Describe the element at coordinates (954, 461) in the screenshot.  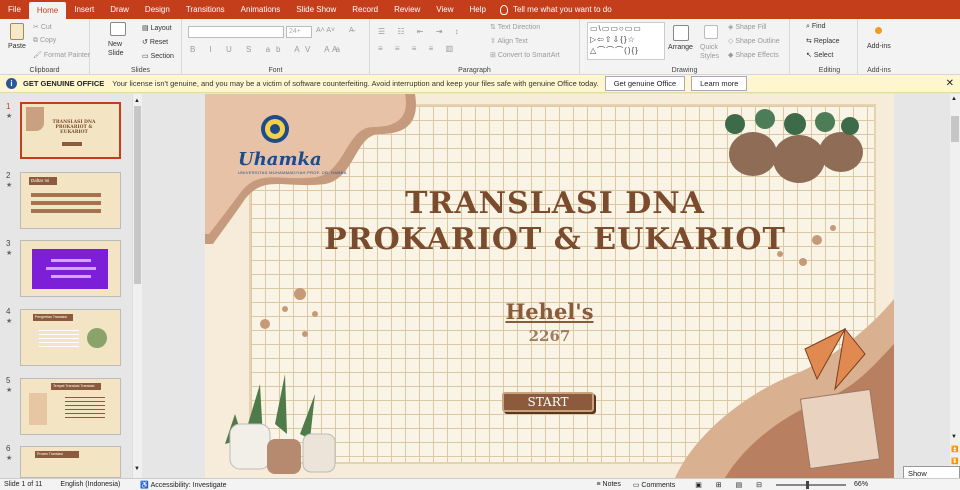
I see `next-slide-icon: ⏬` at that location.